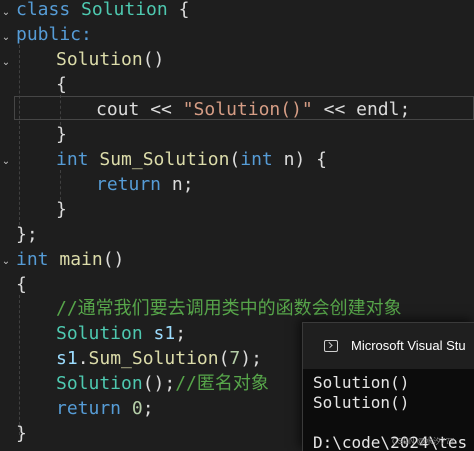  What do you see at coordinates (235, 358) in the screenshot?
I see `number-literal: 7` at bounding box center [235, 358].